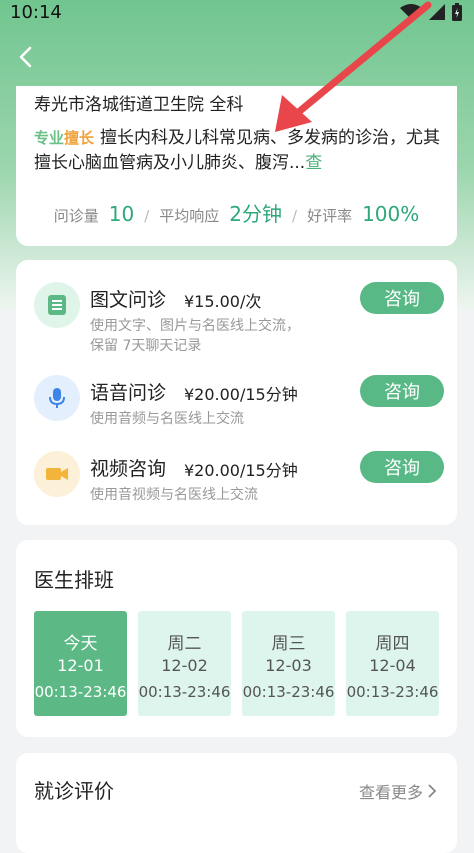 The width and height of the screenshot is (474, 853). What do you see at coordinates (36, 12) in the screenshot?
I see `status-time: 10:14` at bounding box center [36, 12].